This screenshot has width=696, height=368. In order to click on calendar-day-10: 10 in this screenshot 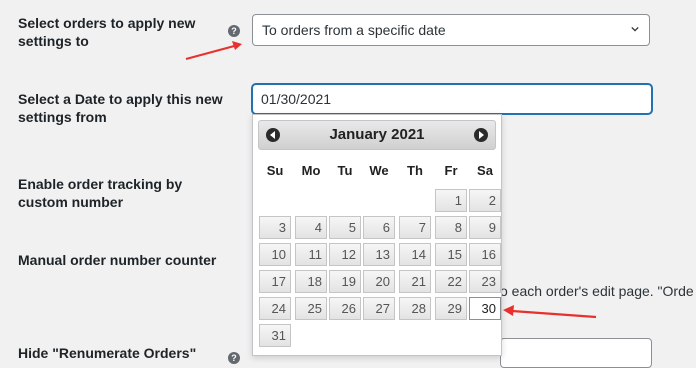, I will do `click(275, 254)`.